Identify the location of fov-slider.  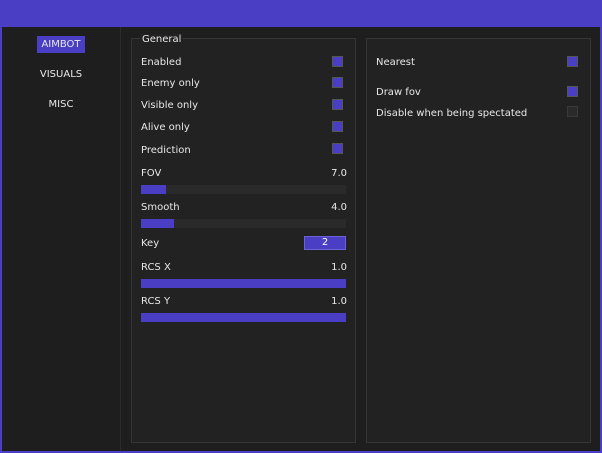
(243, 189).